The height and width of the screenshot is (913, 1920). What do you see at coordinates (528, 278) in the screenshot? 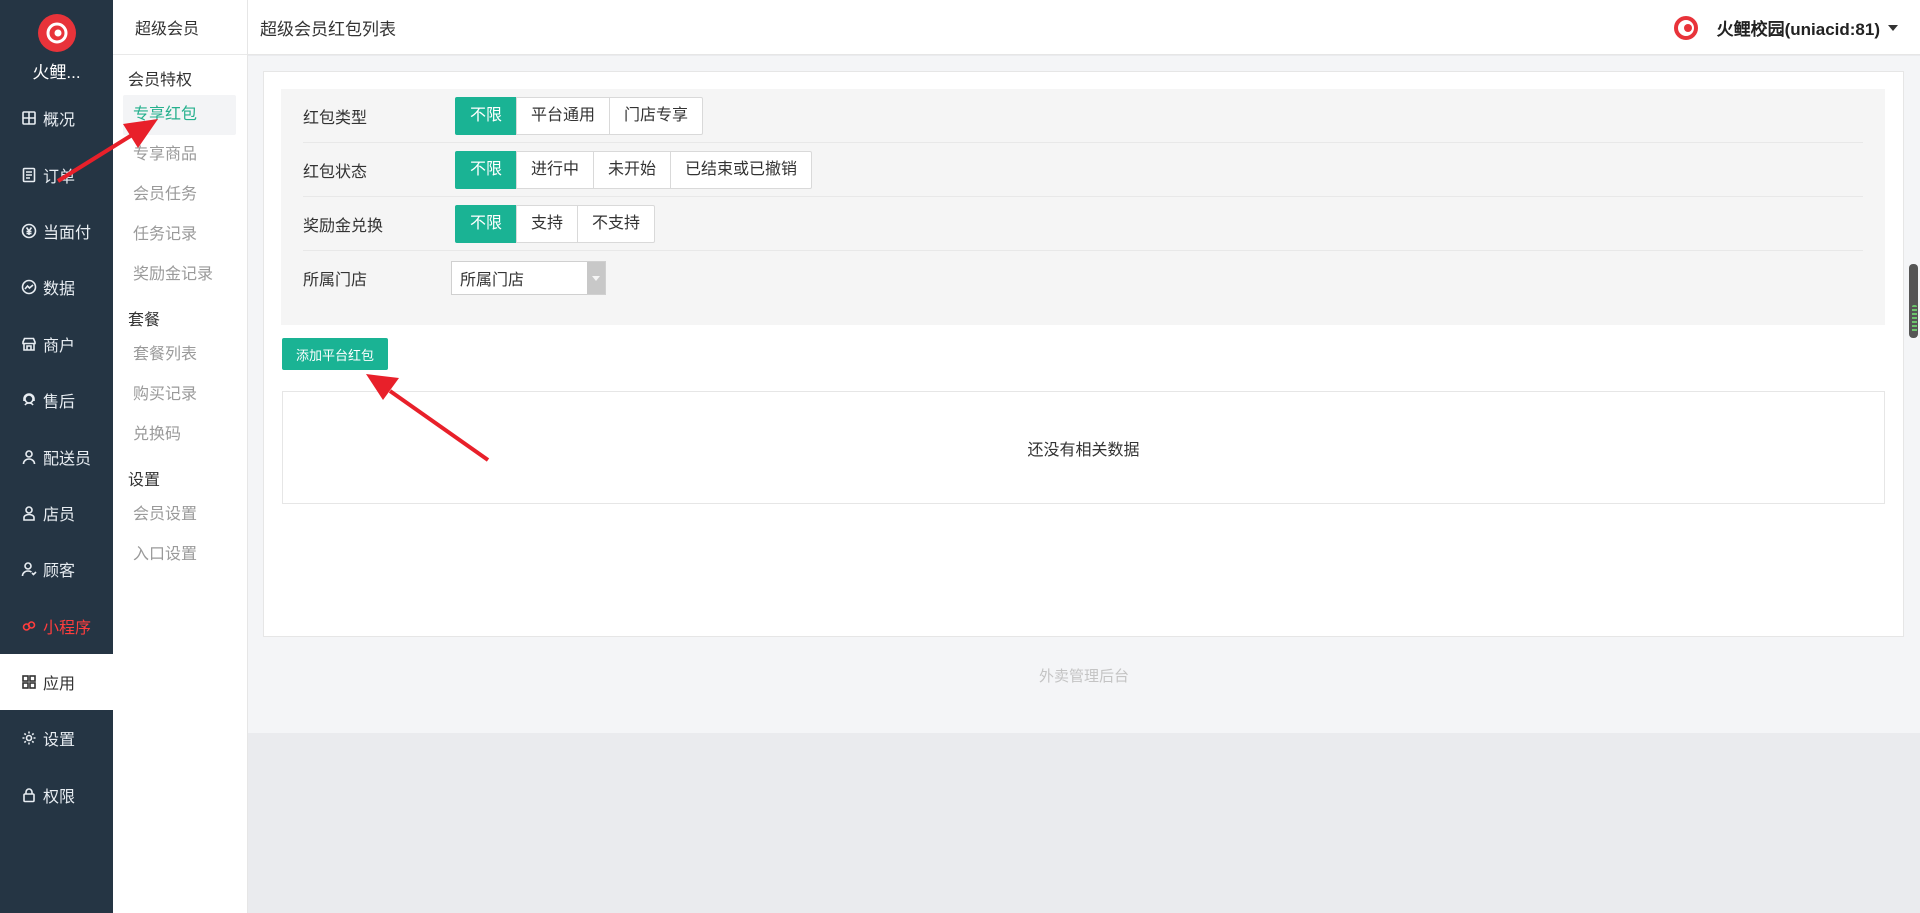
I see `store-select: 所属门店` at bounding box center [528, 278].